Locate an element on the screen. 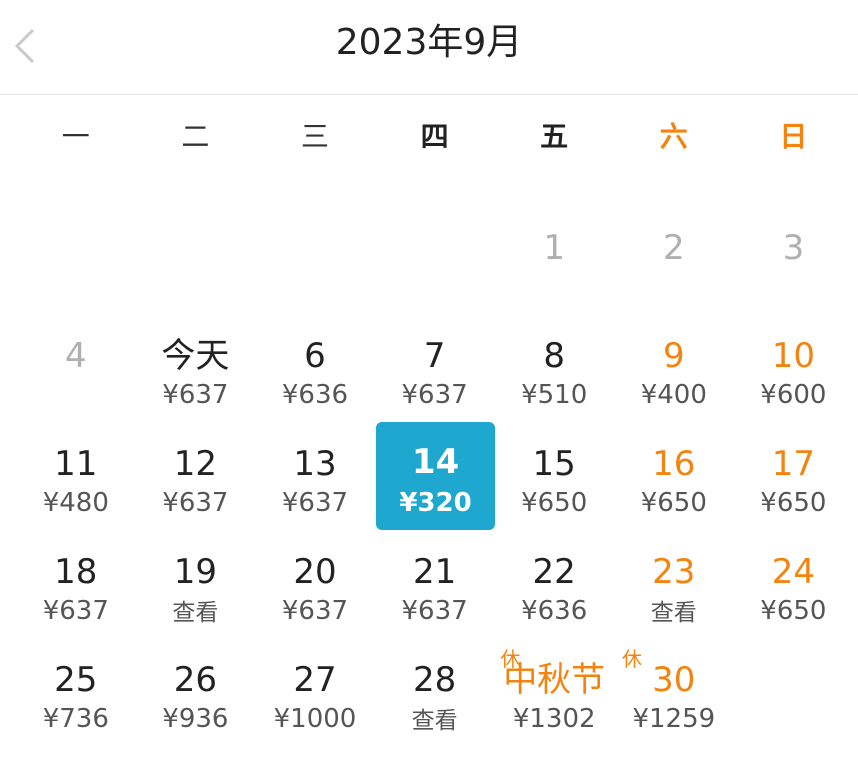 Image resolution: width=858 pixels, height=758 pixels. day-number: 27 is located at coordinates (315, 680).